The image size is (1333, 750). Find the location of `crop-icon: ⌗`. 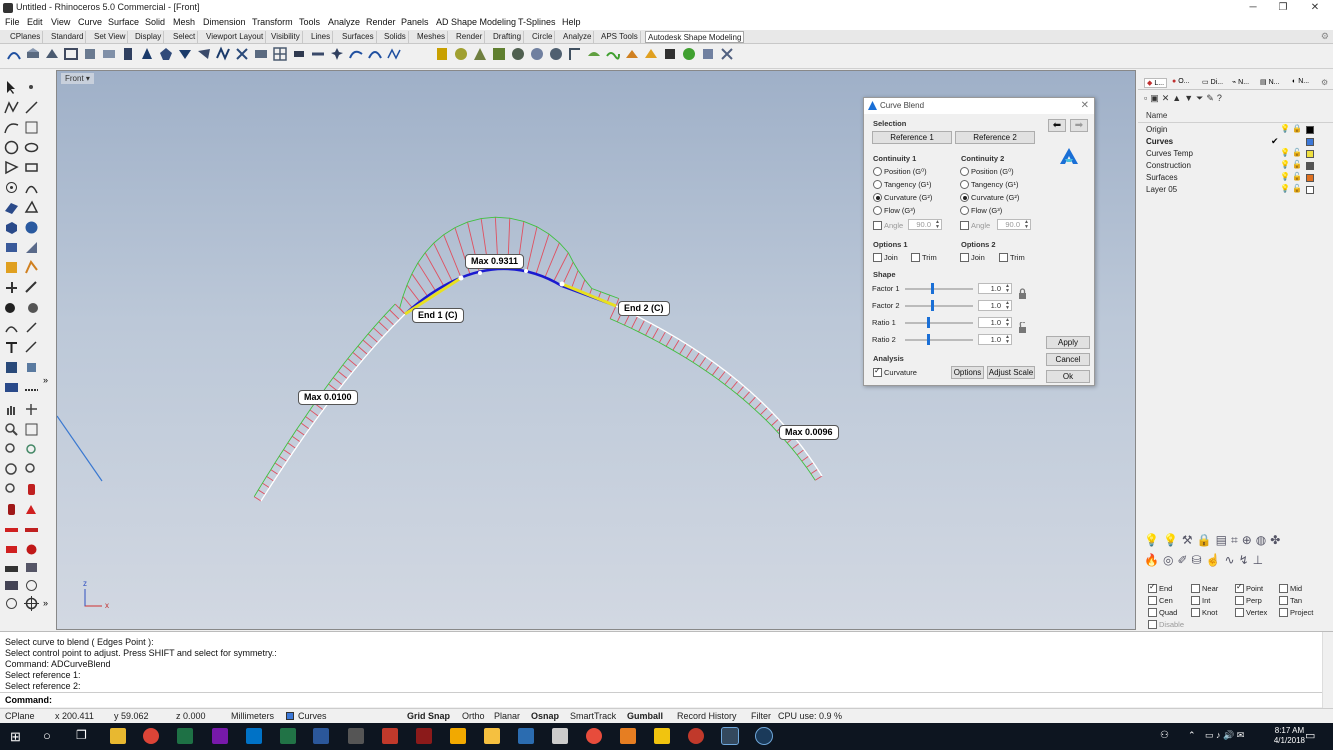

crop-icon: ⌗ is located at coordinates (1236, 540).